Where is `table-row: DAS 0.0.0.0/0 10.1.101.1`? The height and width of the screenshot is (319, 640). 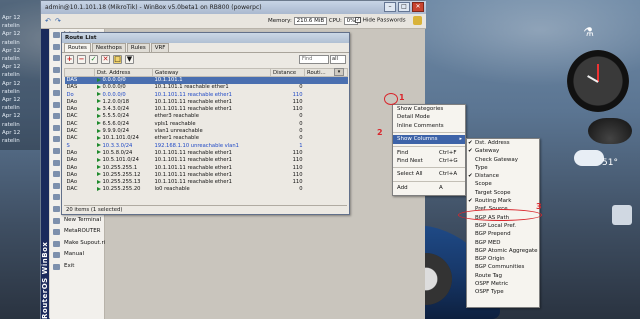 table-row: DAS 0.0.0.0/0 10.1.101.1 is located at coordinates (206, 80).